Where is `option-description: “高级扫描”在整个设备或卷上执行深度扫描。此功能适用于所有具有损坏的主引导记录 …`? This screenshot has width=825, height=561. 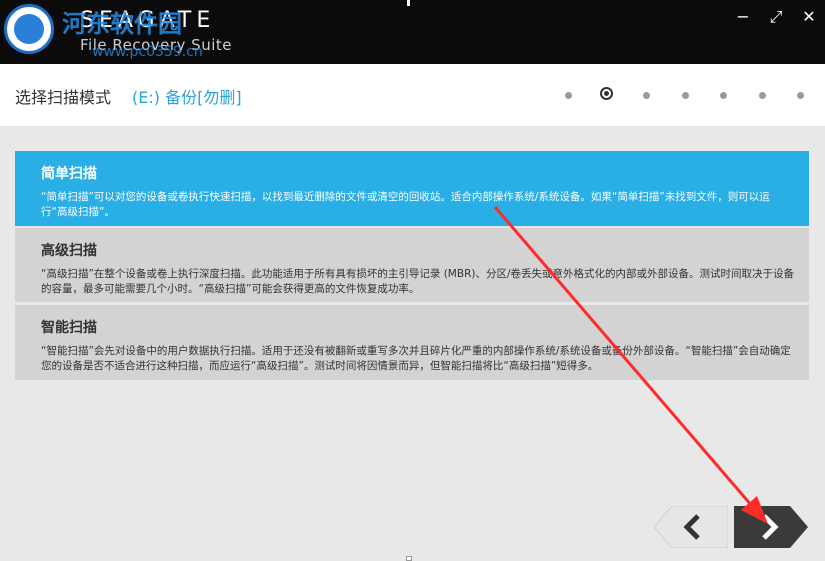 option-description: “高级扫描”在整个设备或卷上执行深度扫描。此功能适用于所有具有损坏的主引导记录 … is located at coordinates (418, 281).